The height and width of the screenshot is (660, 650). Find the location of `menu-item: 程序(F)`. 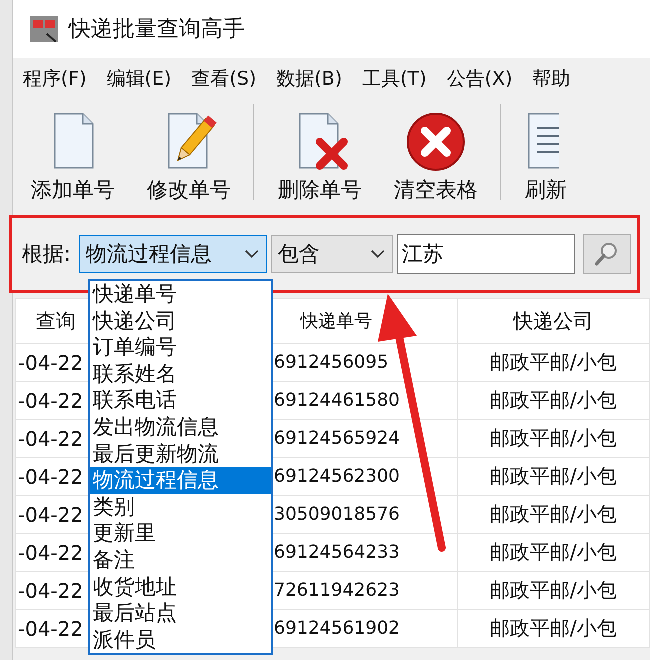

menu-item: 程序(F) is located at coordinates (55, 79).